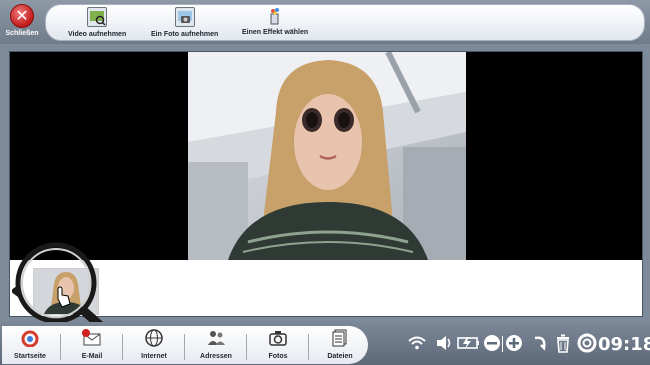 The height and width of the screenshot is (365, 650). Describe the element at coordinates (22, 16) in the screenshot. I see `close-icon: ✕` at that location.